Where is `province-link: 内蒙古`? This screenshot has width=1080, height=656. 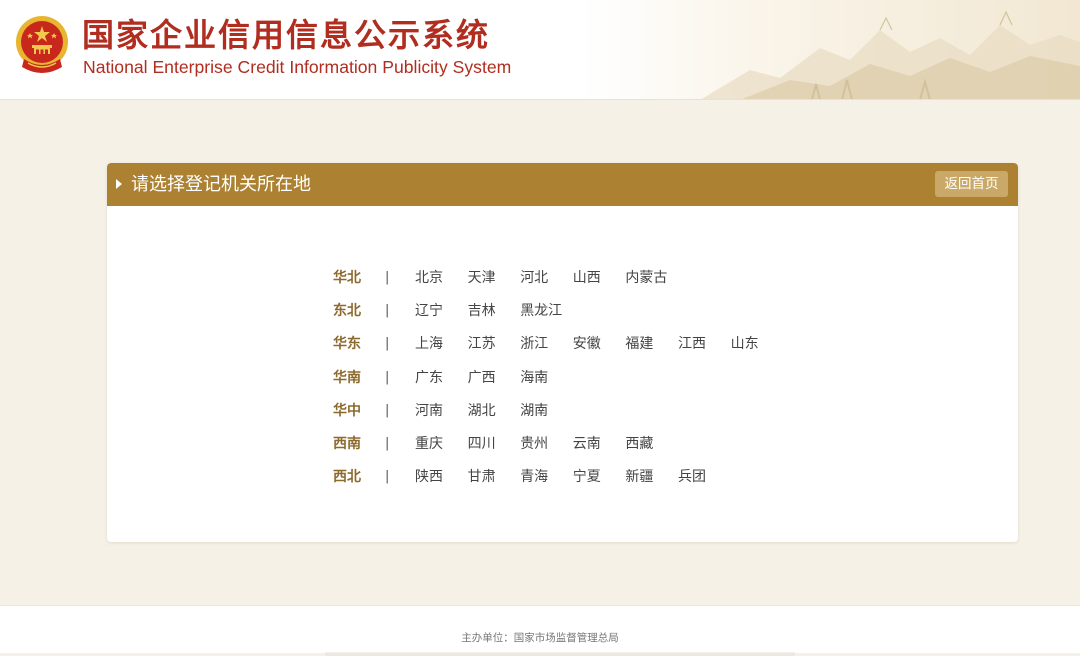
province-link: 内蒙古 is located at coordinates (646, 278).